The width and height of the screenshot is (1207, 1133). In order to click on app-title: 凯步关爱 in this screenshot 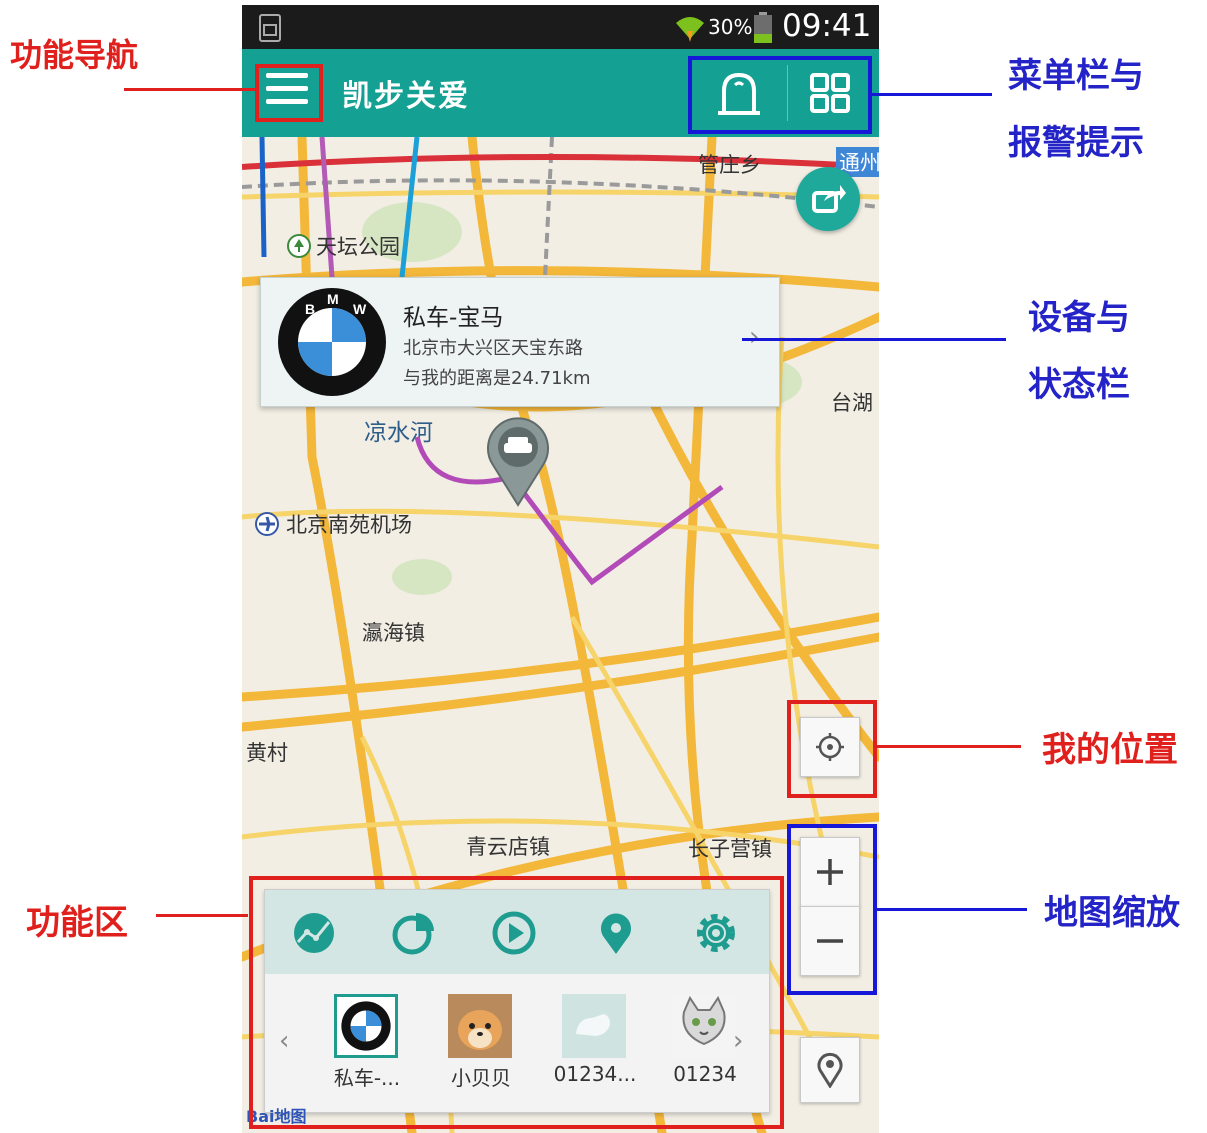, I will do `click(406, 96)`.